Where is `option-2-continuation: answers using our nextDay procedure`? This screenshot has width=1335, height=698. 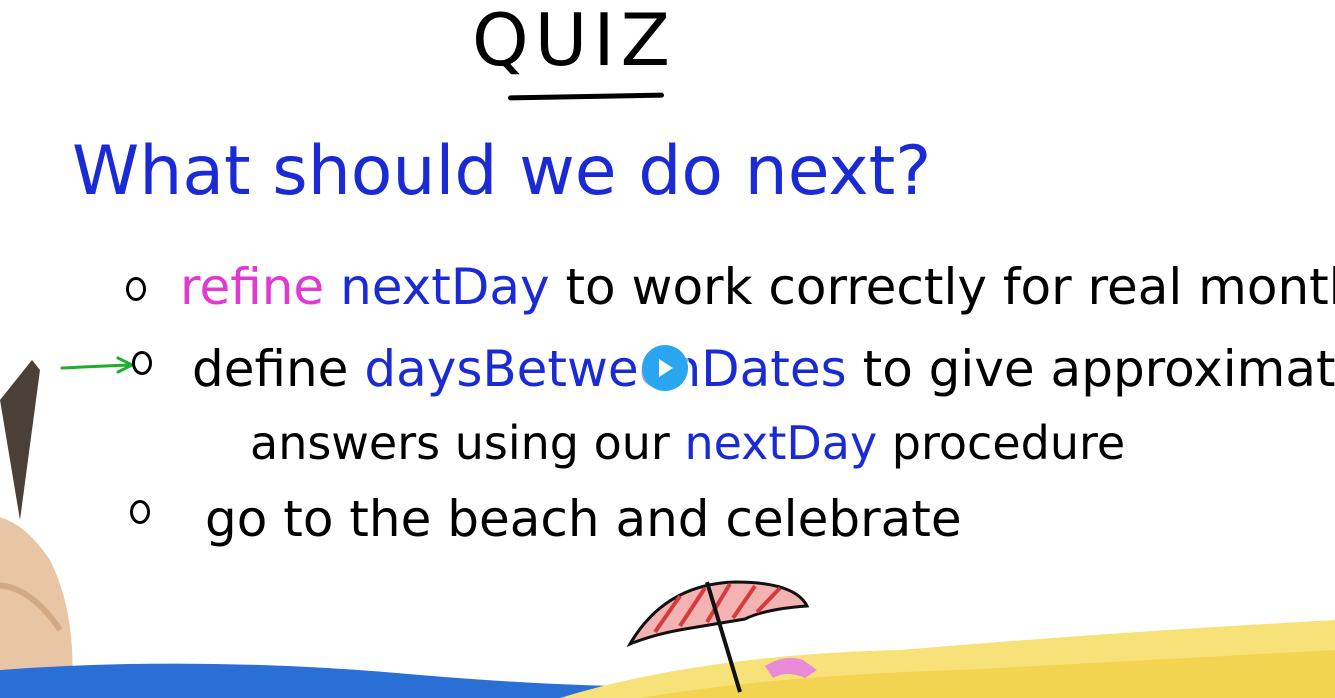
option-2-continuation: answers using our nextDay procedure is located at coordinates (687, 443).